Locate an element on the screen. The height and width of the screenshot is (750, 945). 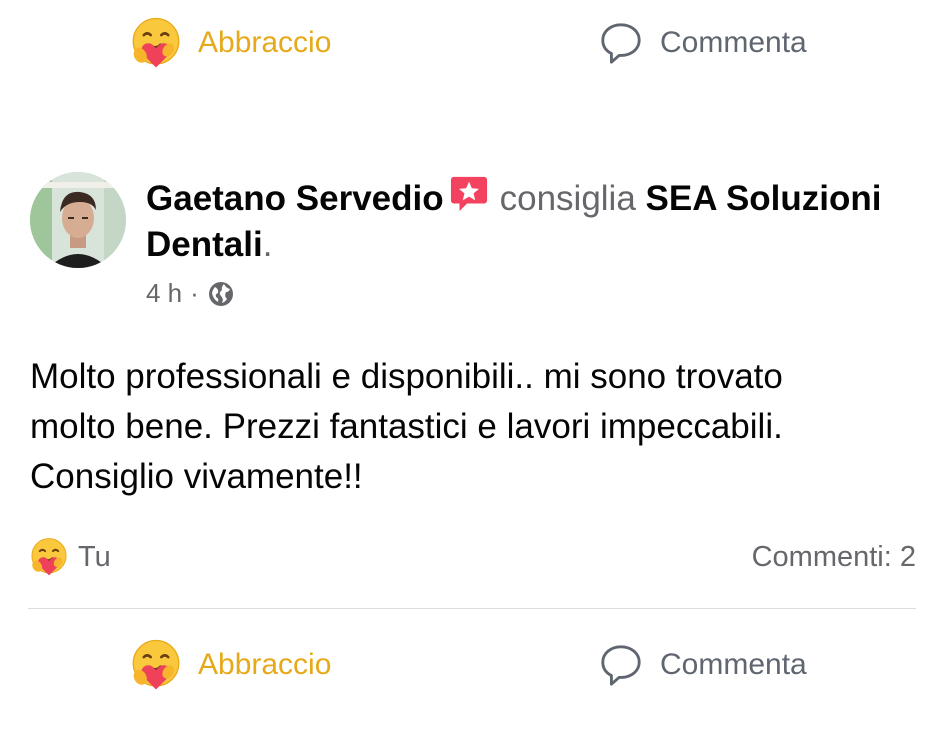
comments-count: Commenti: 2 is located at coordinates (834, 557).